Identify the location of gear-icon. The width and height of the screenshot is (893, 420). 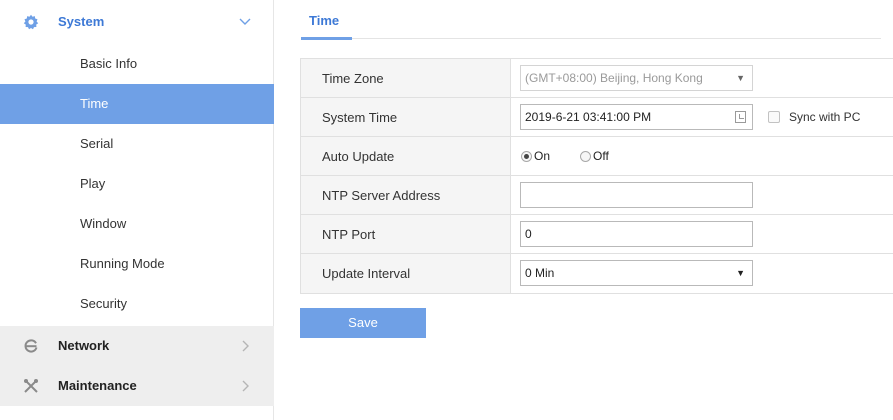
(31, 22).